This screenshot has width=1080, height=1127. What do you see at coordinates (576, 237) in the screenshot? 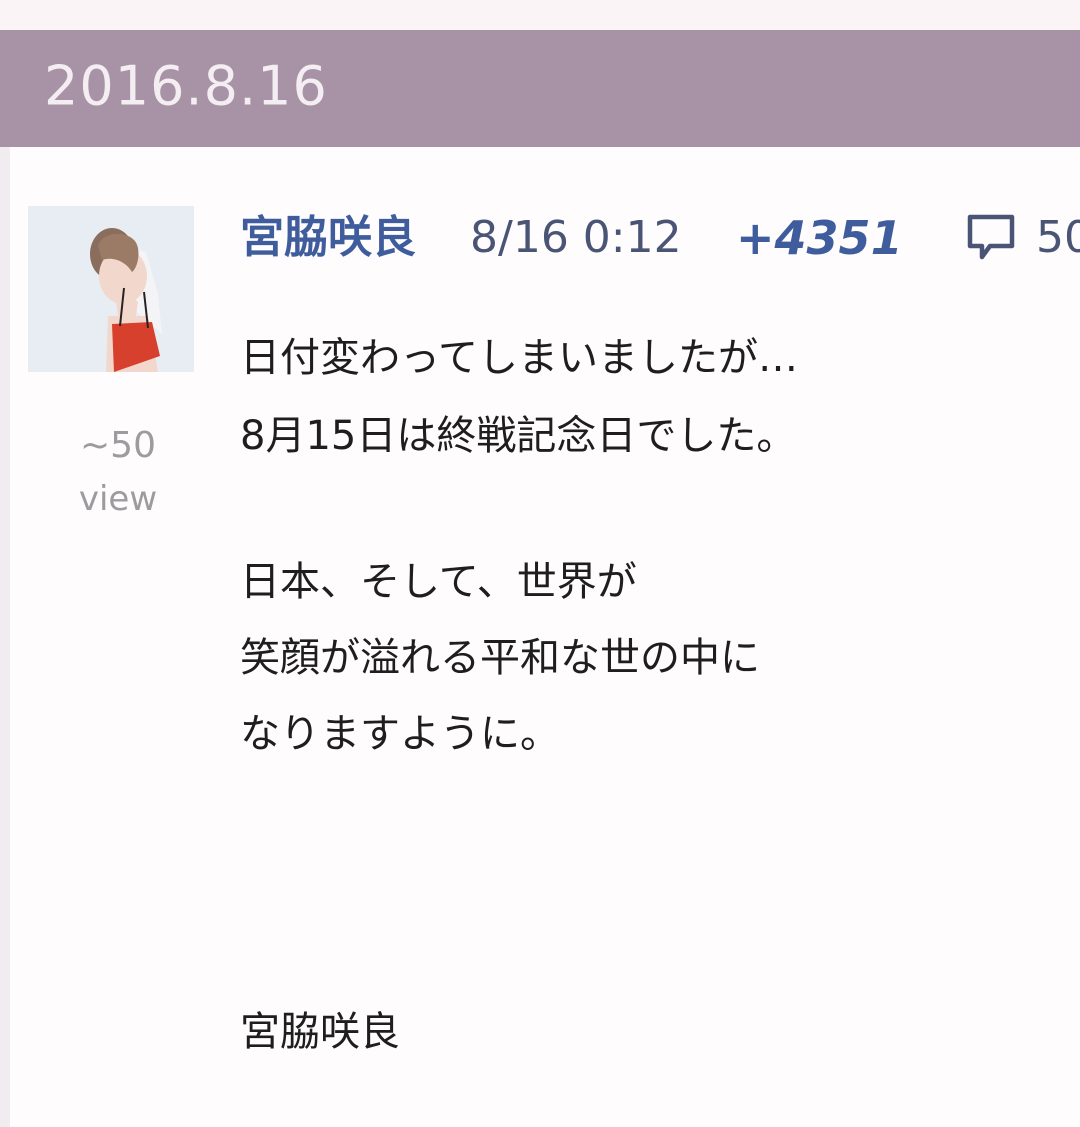
I see `post-timestamp: 8/16 0:12` at bounding box center [576, 237].